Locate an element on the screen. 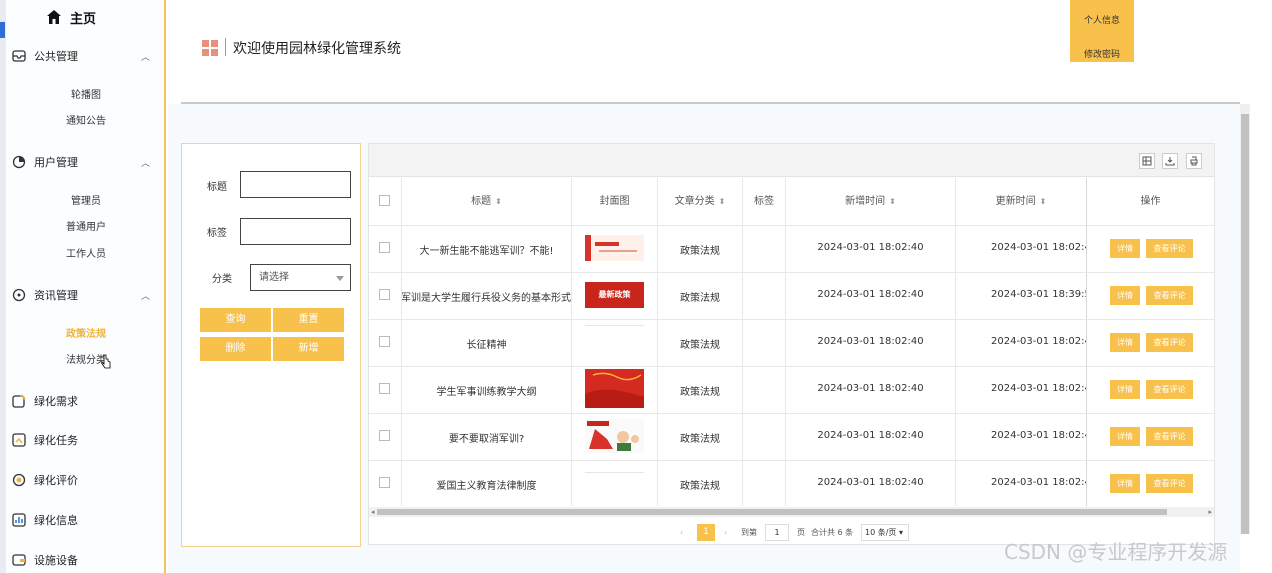  sidebar-group-users: 用户管理 ︿ is located at coordinates (86, 162).